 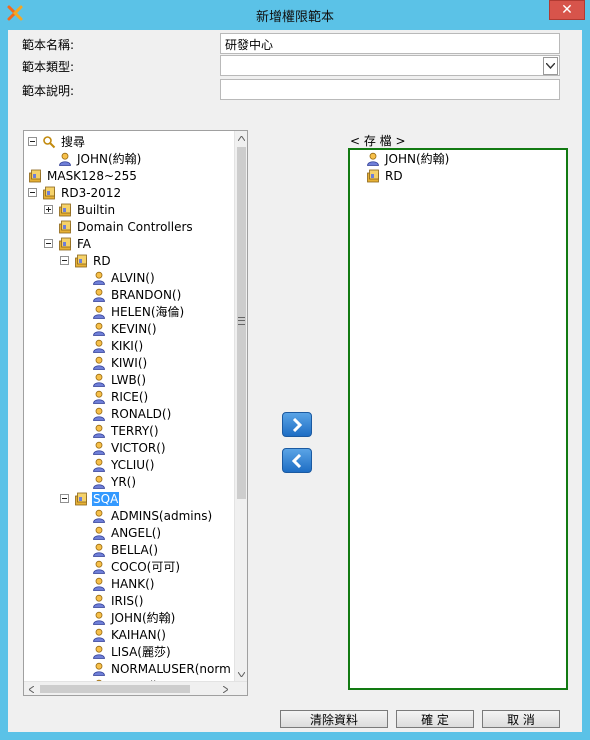 I want to click on tree-node: LWB(), so click(x=119, y=379).